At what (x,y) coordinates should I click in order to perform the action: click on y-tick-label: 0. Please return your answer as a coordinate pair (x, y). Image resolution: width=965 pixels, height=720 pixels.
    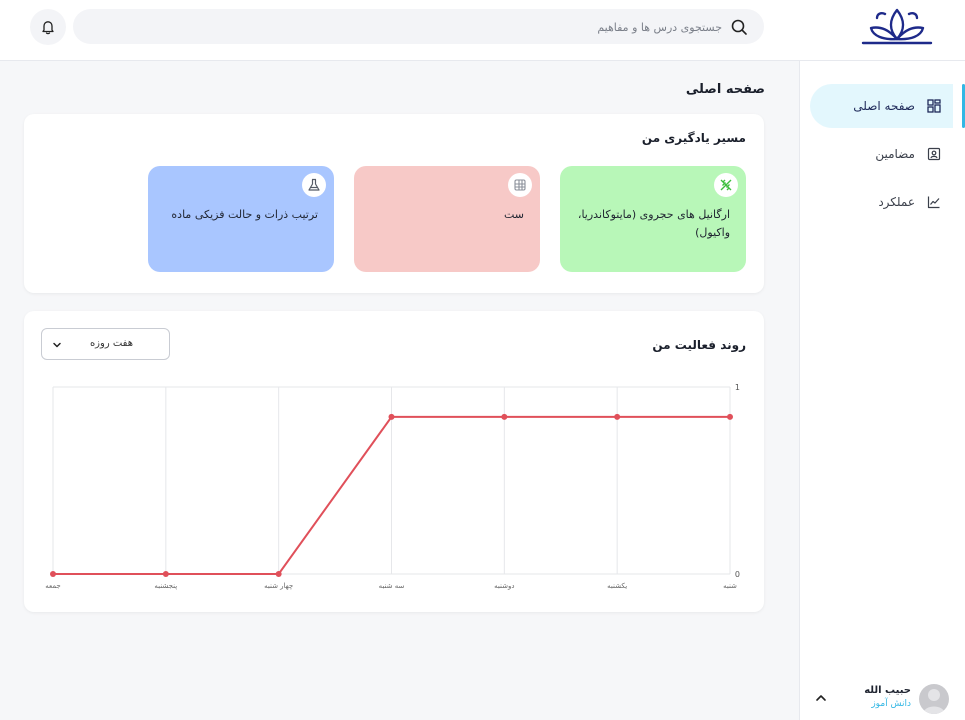
    Looking at the image, I should click on (737, 574).